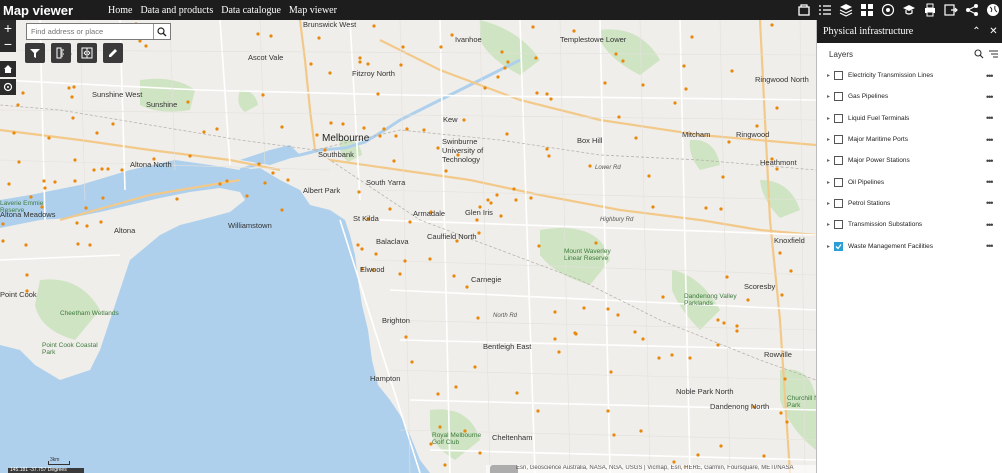 Image resolution: width=1002 pixels, height=473 pixels. Describe the element at coordinates (993, 31) in the screenshot. I see `close-icon: ✕` at that location.